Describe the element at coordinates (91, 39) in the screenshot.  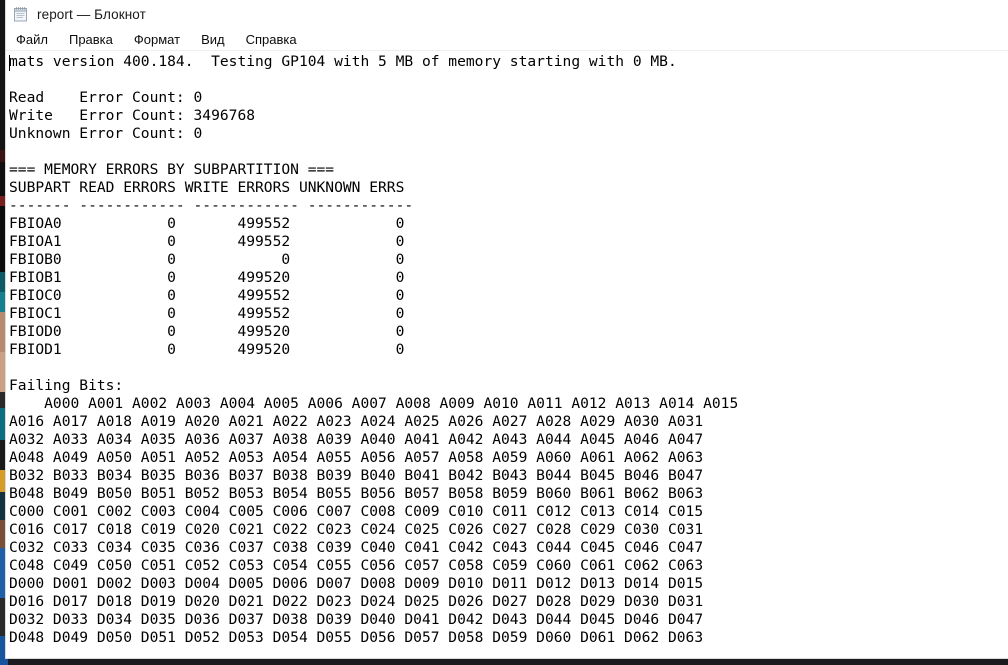
I see `menu-item-edit: Правка` at that location.